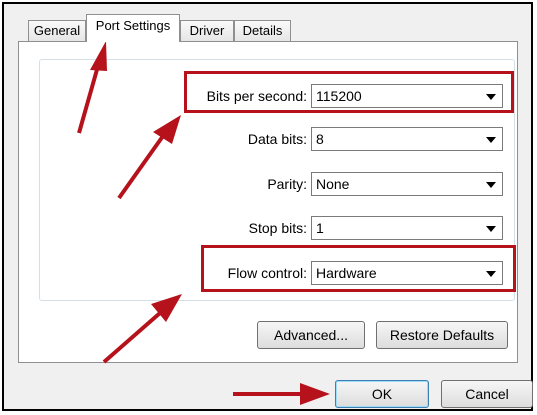 The width and height of the screenshot is (537, 415). I want to click on tab-port-settings: Port Settings, so click(133, 28).